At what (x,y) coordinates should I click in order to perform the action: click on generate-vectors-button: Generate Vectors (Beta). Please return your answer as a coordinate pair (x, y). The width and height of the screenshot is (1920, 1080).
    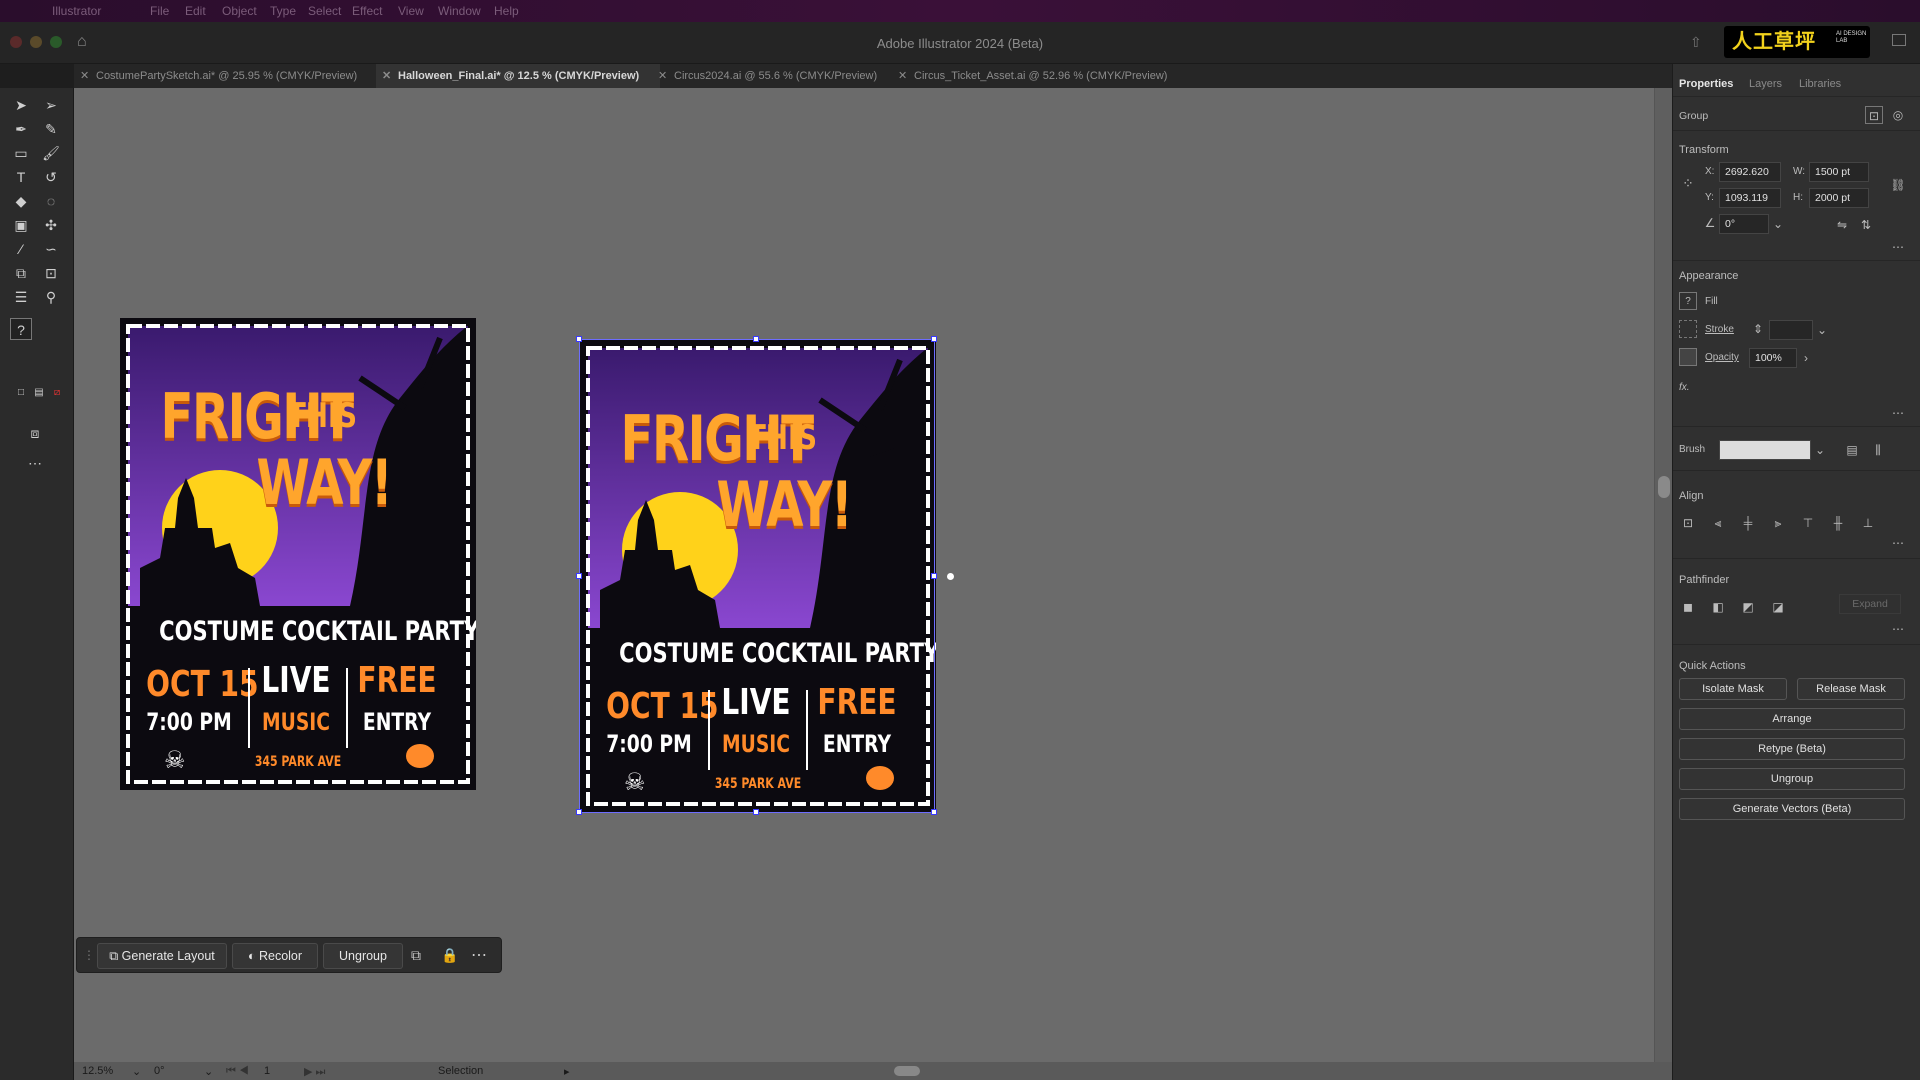
    Looking at the image, I should click on (1792, 809).